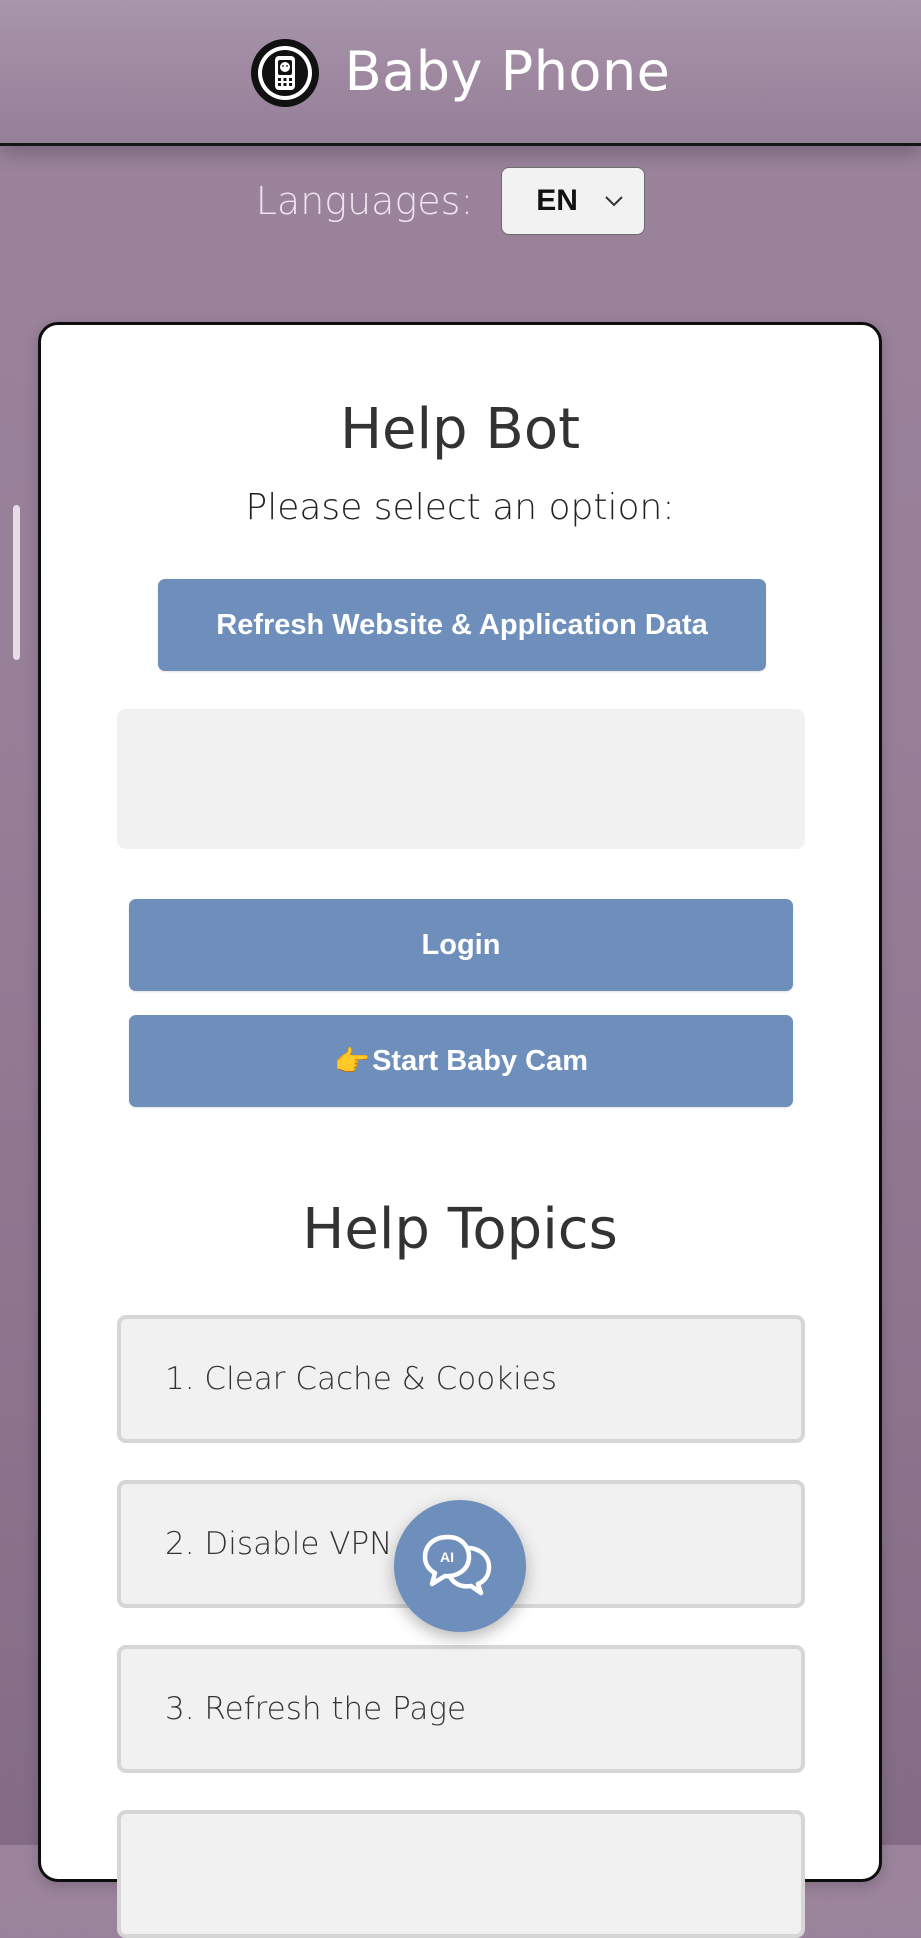  What do you see at coordinates (480, 1060) in the screenshot?
I see `start-baby-cam-label: Start Baby Cam` at bounding box center [480, 1060].